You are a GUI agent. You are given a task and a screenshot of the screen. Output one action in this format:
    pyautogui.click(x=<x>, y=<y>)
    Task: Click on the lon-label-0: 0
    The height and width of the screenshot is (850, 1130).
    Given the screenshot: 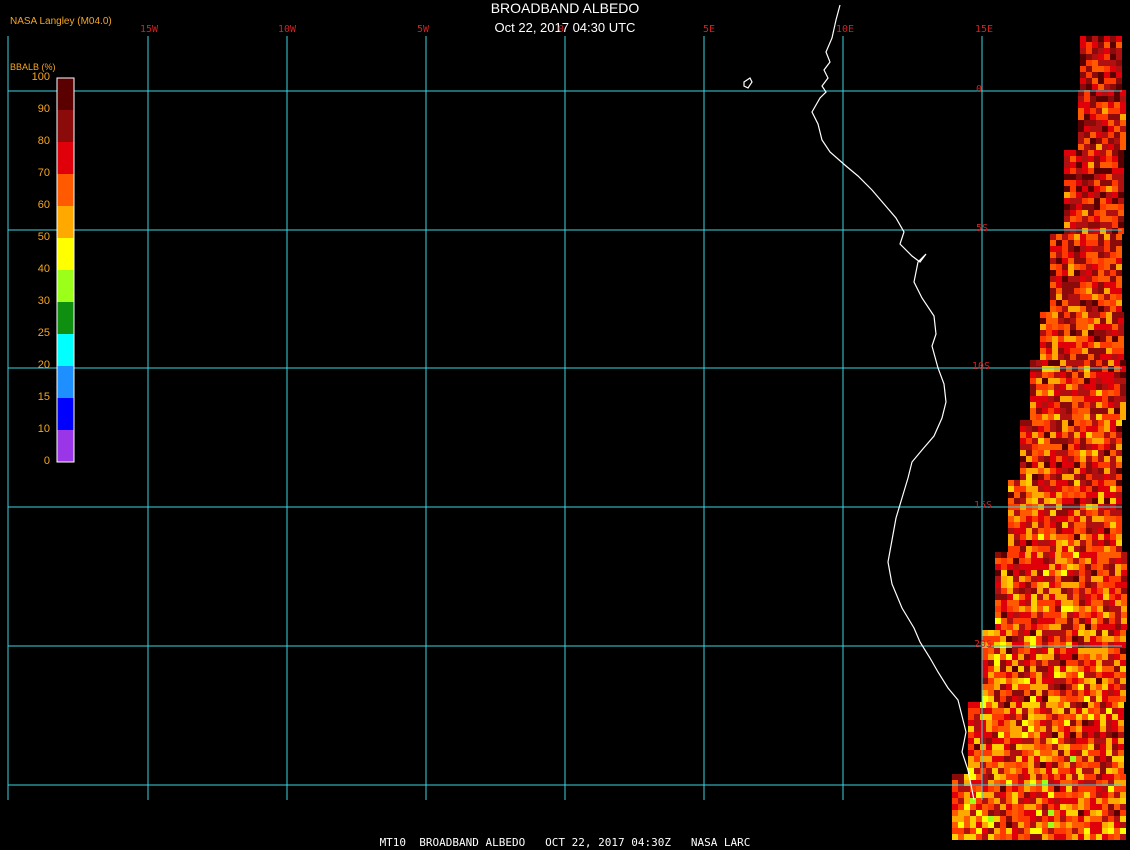 What is the action you would take?
    pyautogui.click(x=561, y=29)
    